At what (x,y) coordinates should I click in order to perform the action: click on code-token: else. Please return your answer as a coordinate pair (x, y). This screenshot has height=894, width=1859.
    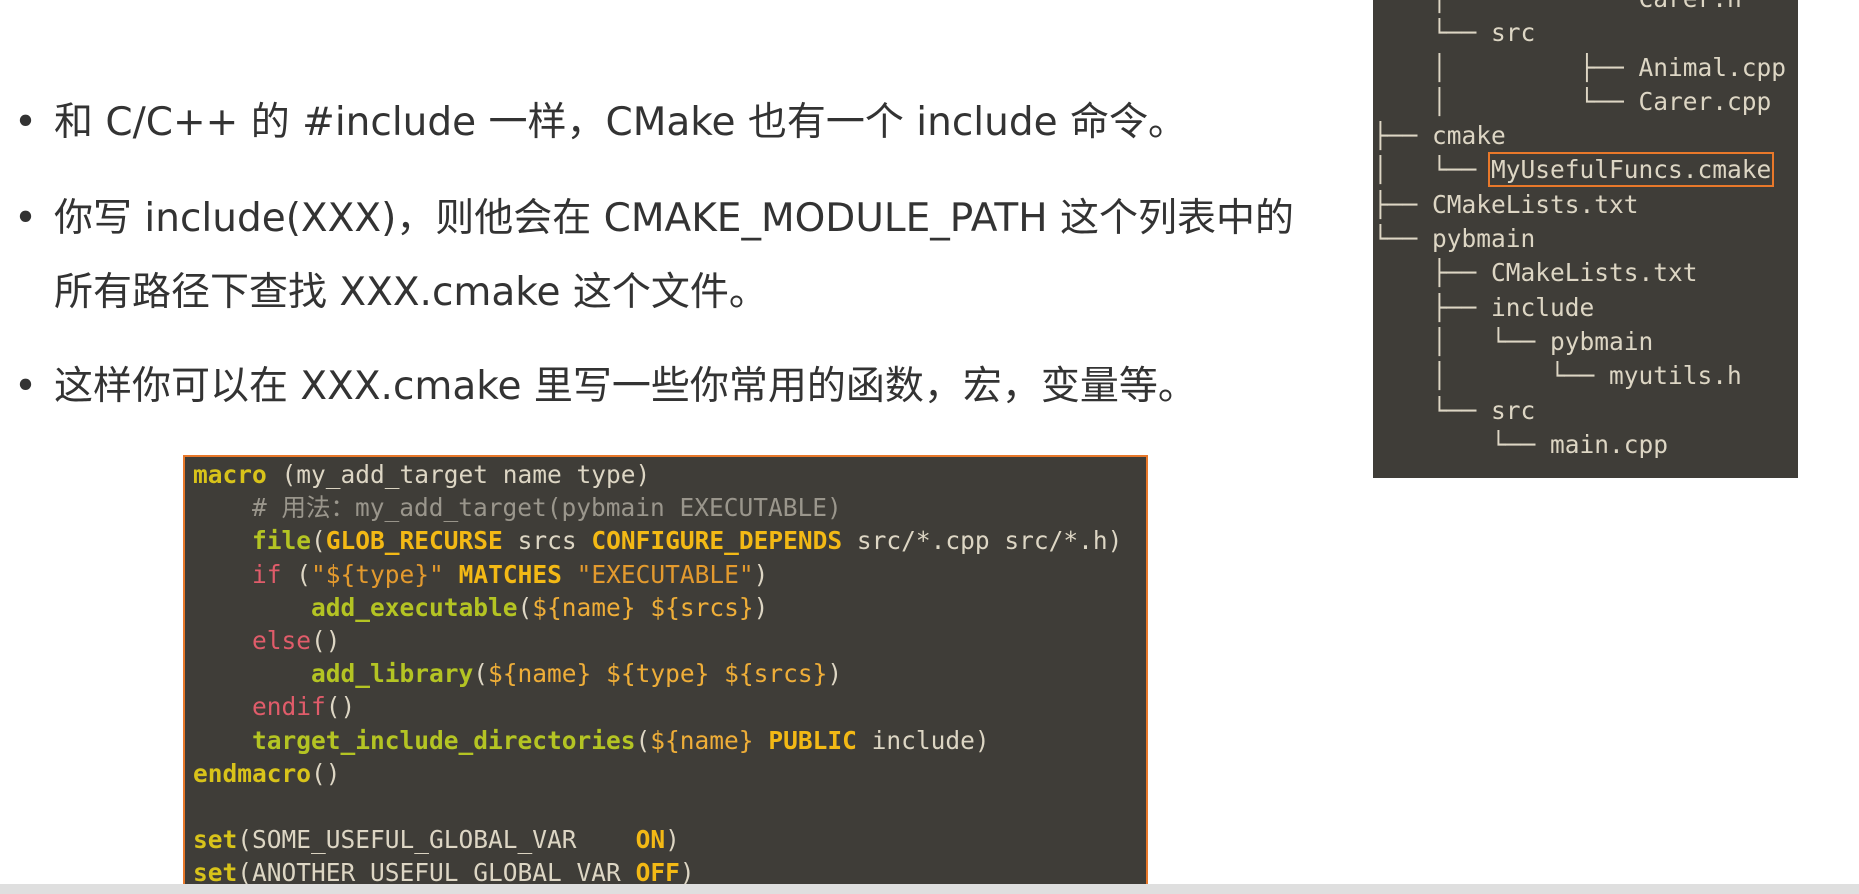
    Looking at the image, I should click on (282, 641).